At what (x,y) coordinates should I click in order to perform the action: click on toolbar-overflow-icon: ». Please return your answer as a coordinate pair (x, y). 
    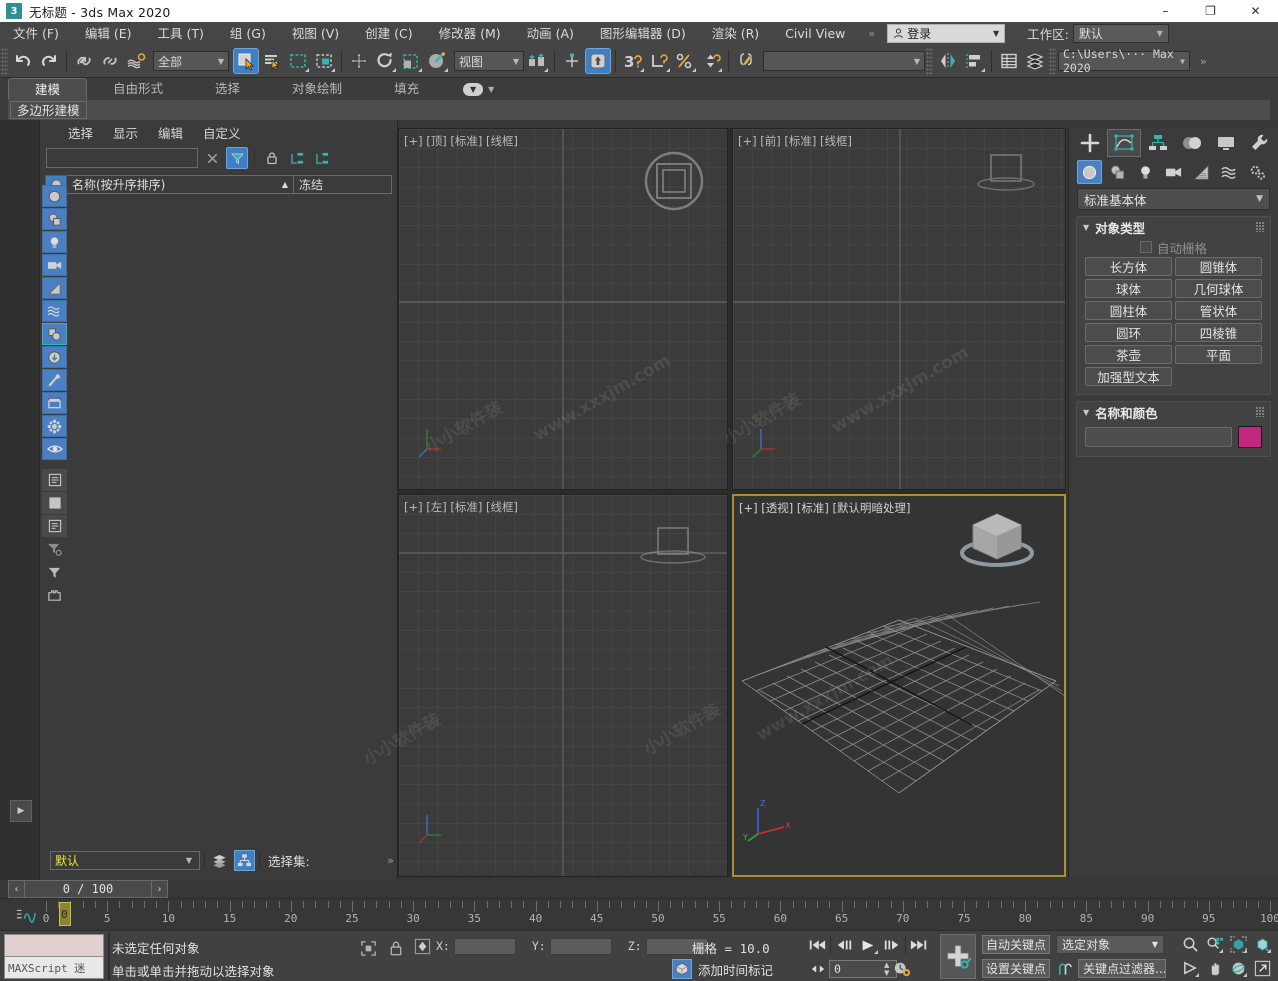
    Looking at the image, I should click on (1203, 61).